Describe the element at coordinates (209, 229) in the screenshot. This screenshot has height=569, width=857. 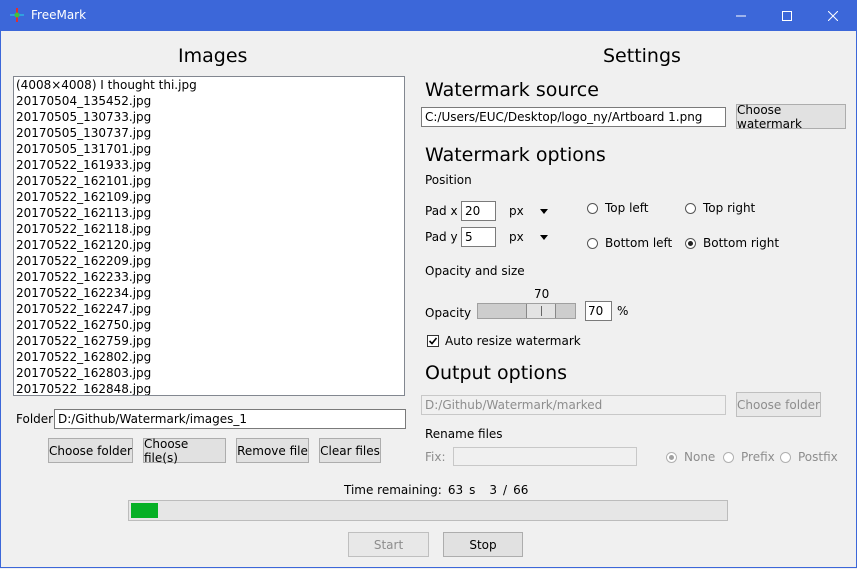
I see `list-item: 20170522_162118.jpg` at that location.